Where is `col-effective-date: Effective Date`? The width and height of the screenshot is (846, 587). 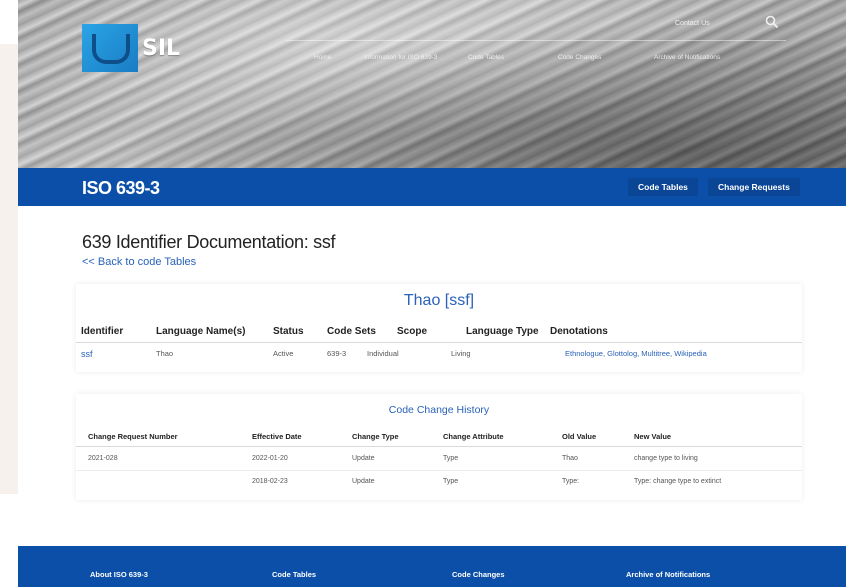 col-effective-date: Effective Date is located at coordinates (277, 436).